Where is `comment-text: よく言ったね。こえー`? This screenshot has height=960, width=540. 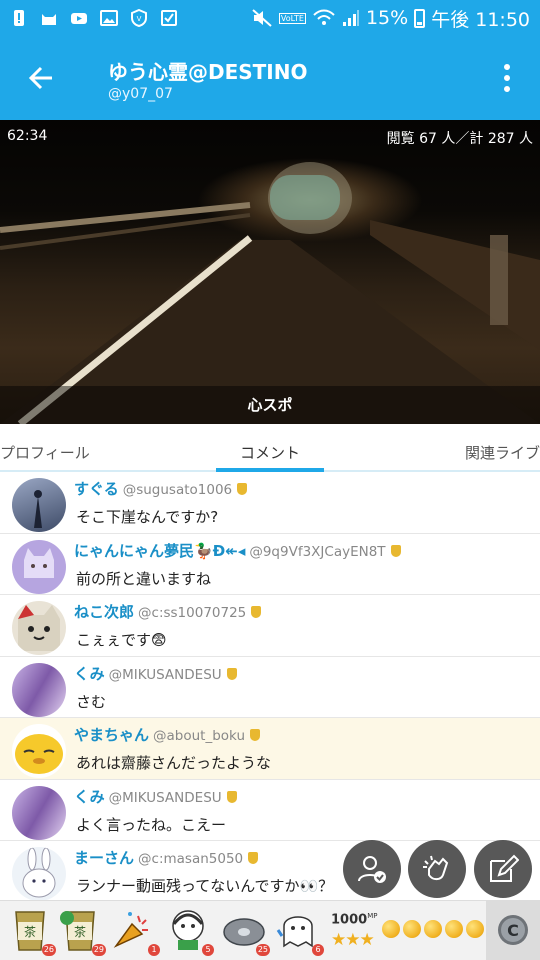
comment-text: よく言ったね。こえー is located at coordinates (151, 824).